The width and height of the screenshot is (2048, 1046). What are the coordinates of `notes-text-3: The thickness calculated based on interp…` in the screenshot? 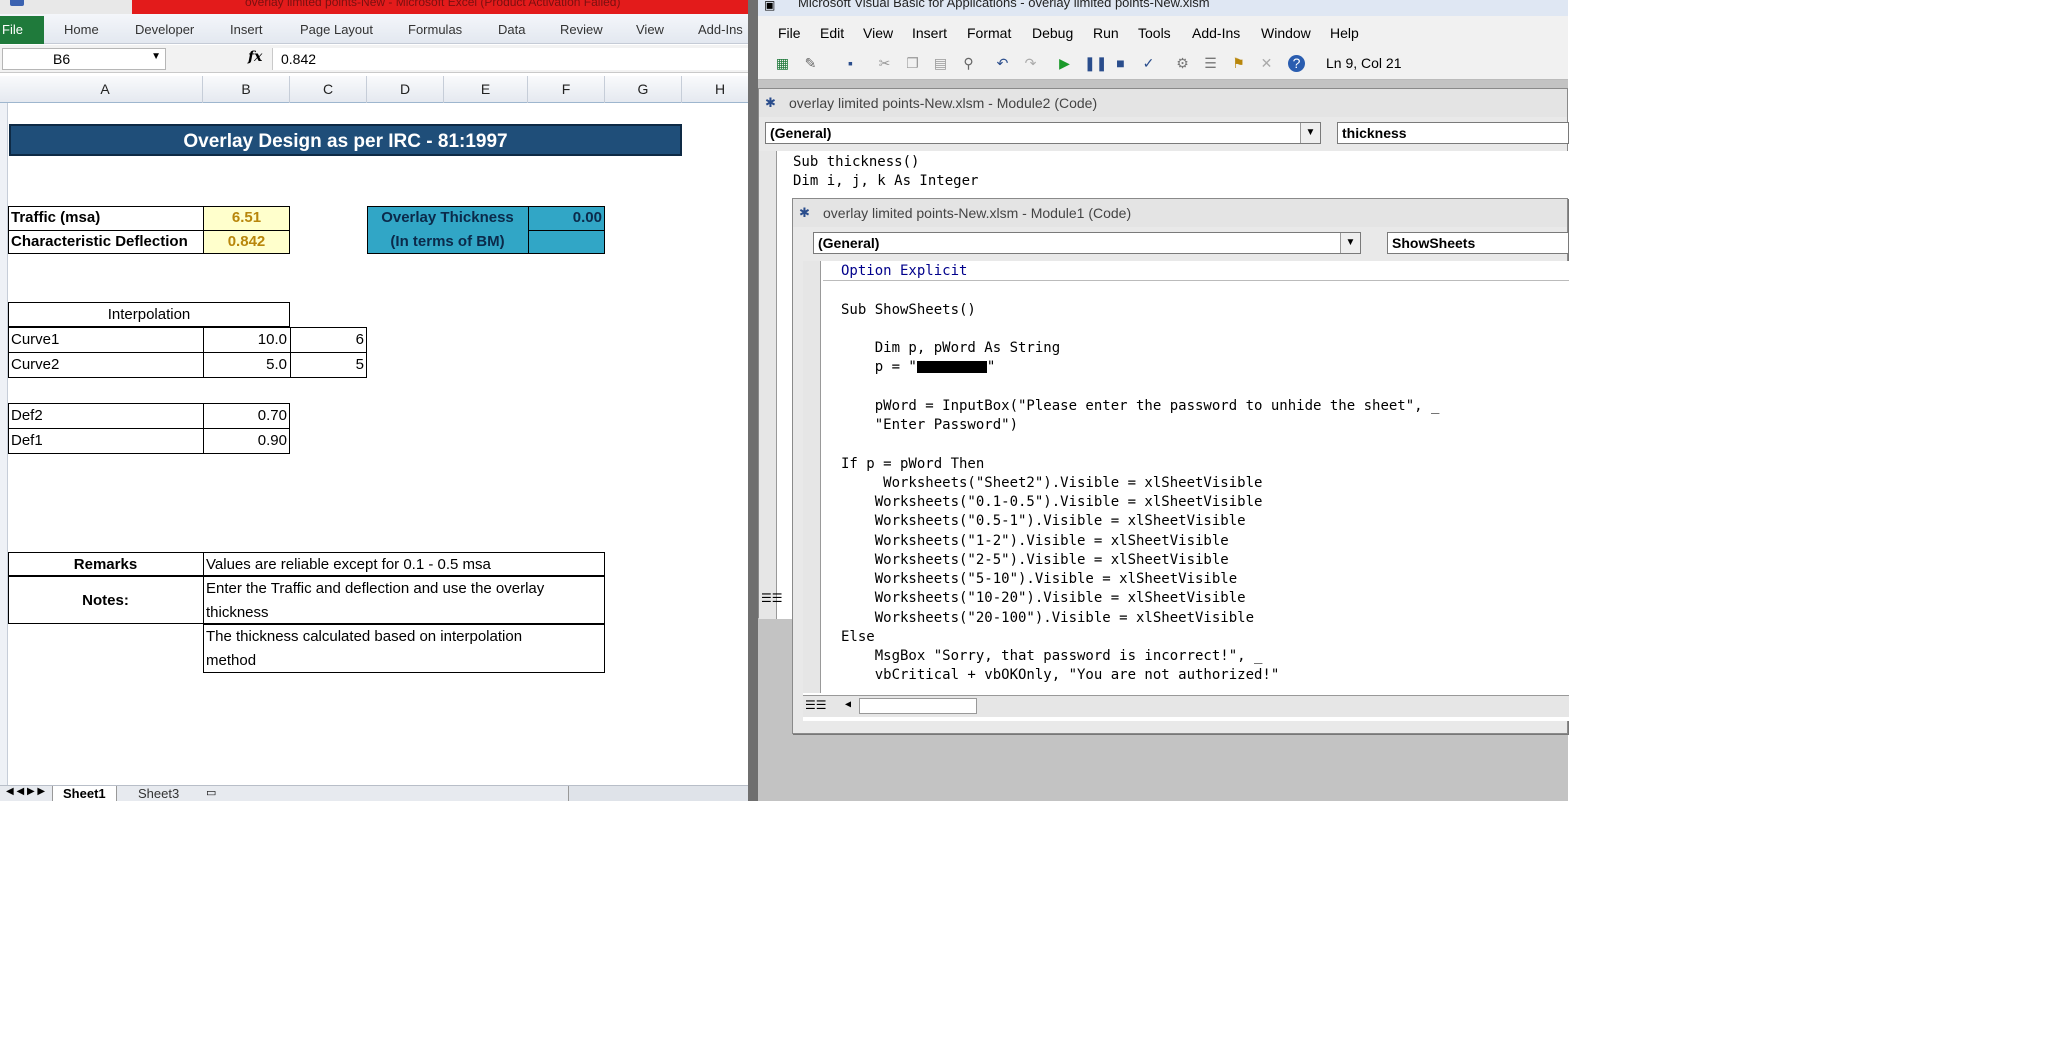 It's located at (364, 636).